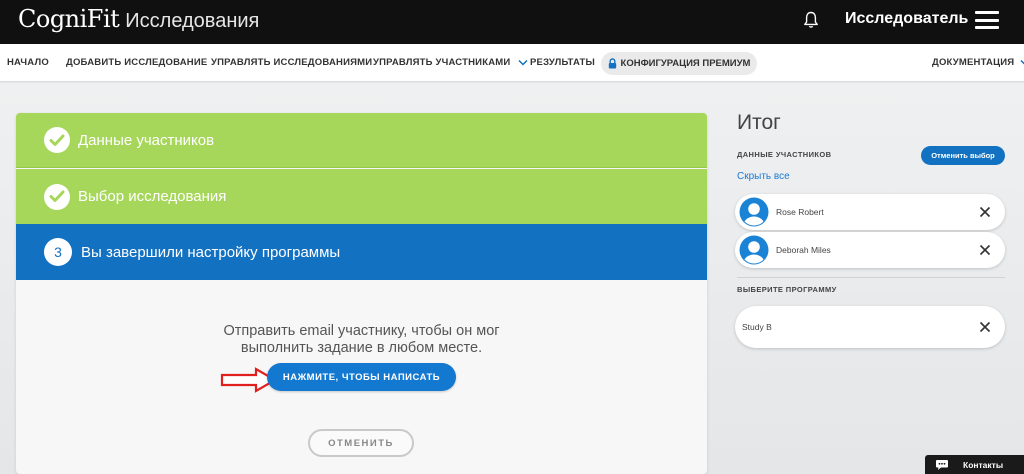 This screenshot has height=474, width=1024. Describe the element at coordinates (942, 464) in the screenshot. I see `chat-icon` at that location.